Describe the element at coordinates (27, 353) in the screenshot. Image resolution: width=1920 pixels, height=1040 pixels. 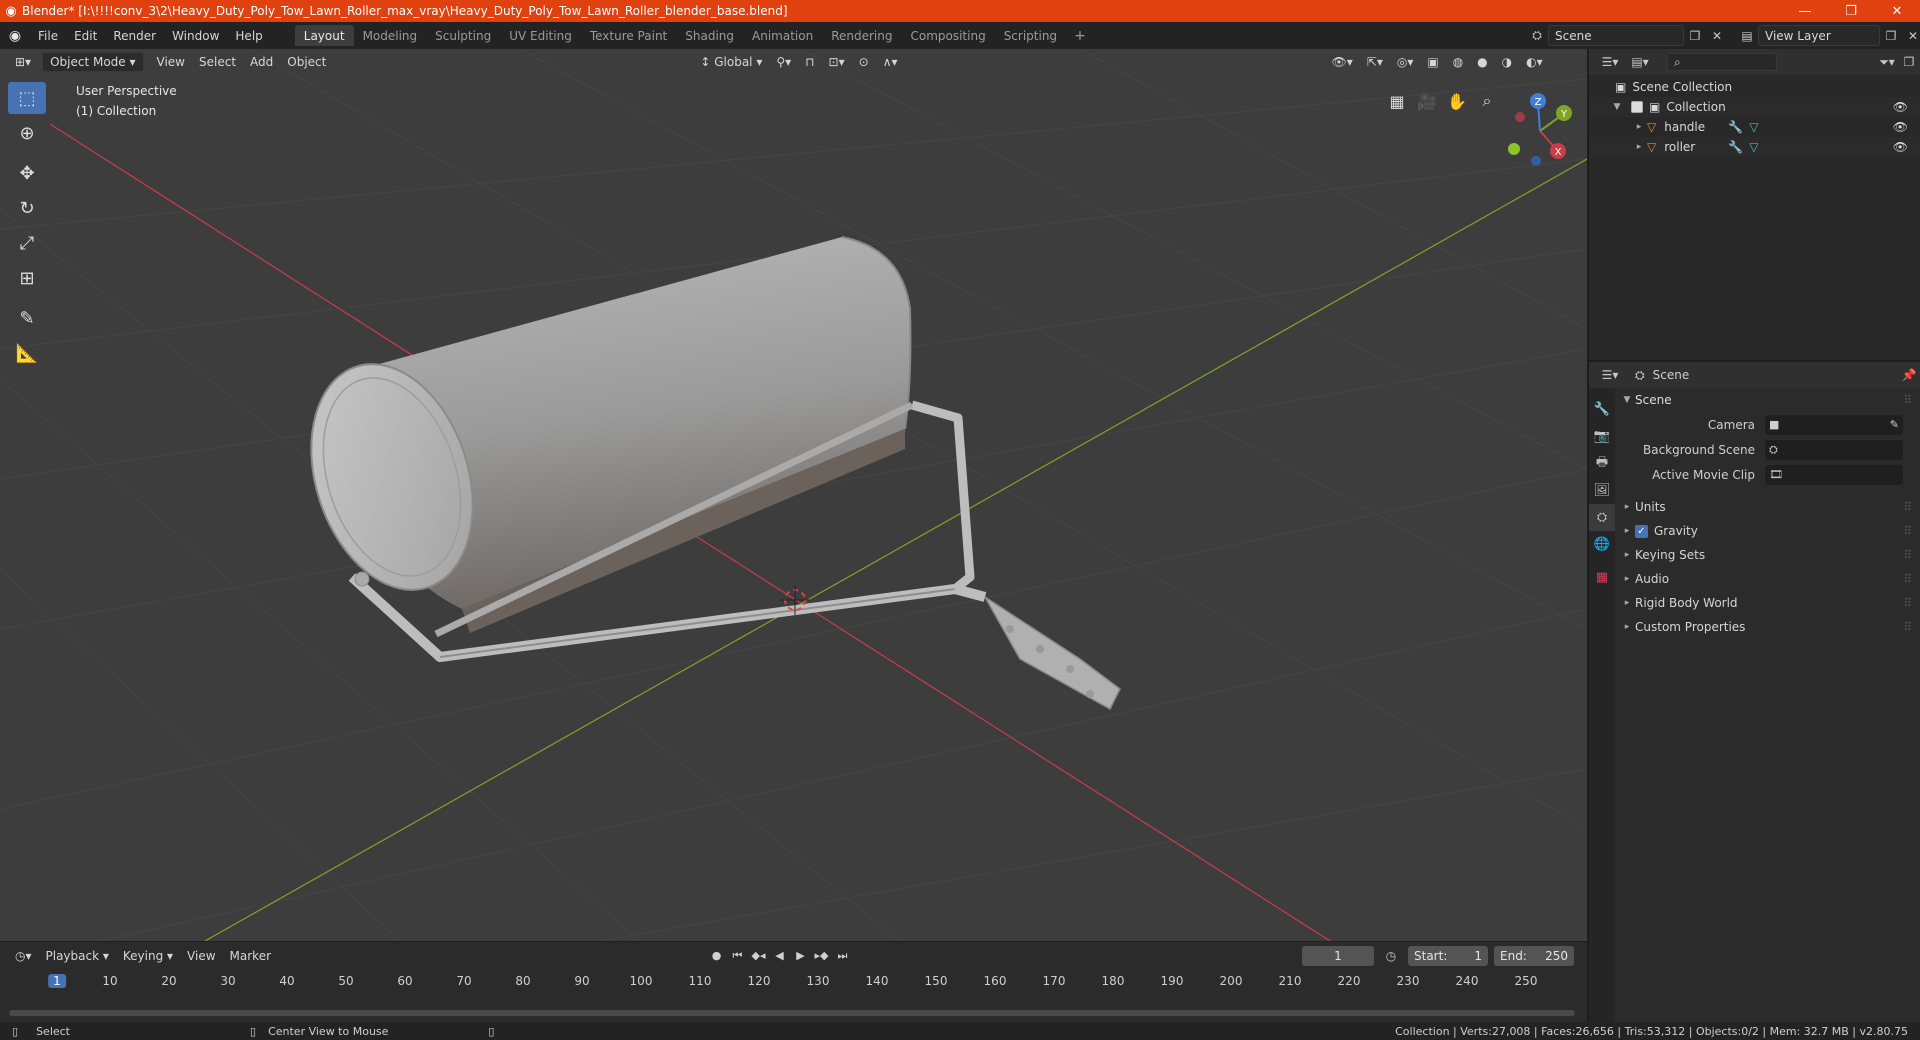
I see `measure-tool-icon: 📐` at that location.